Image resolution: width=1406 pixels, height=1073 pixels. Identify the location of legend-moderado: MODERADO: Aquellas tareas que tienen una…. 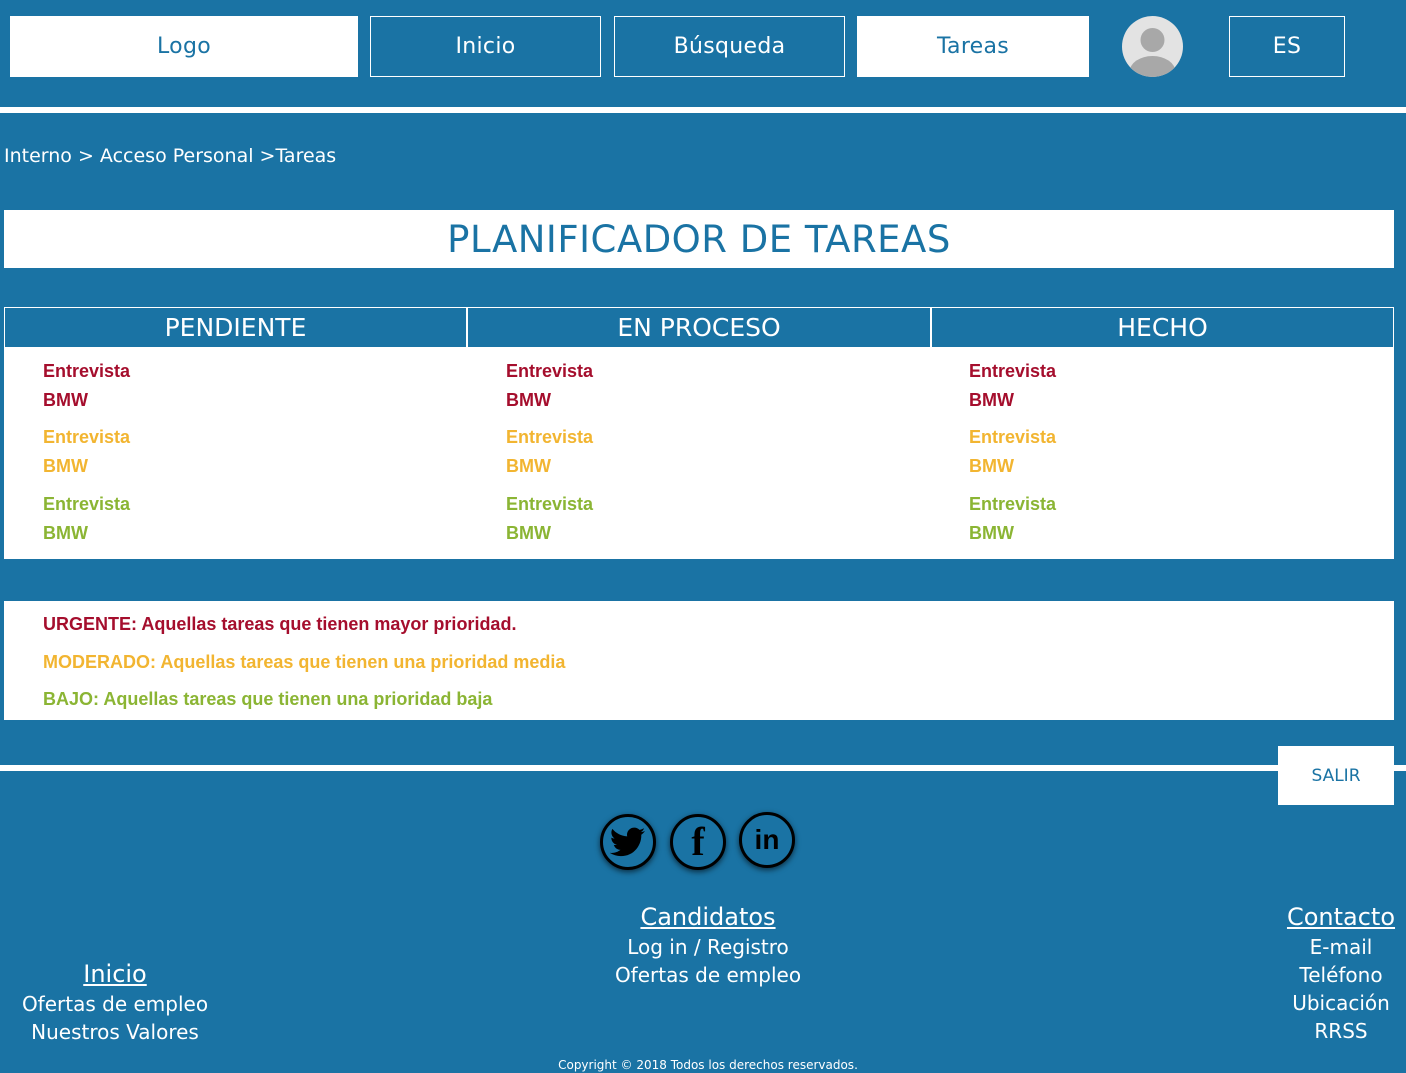
(304, 662).